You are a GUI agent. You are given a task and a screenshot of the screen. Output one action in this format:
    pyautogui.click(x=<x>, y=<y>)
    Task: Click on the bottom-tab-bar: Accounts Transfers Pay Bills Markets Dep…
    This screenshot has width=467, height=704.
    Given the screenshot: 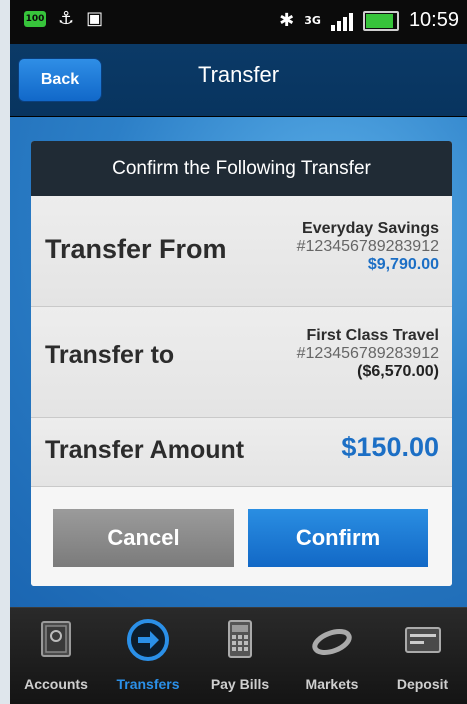 What is the action you would take?
    pyautogui.click(x=238, y=655)
    